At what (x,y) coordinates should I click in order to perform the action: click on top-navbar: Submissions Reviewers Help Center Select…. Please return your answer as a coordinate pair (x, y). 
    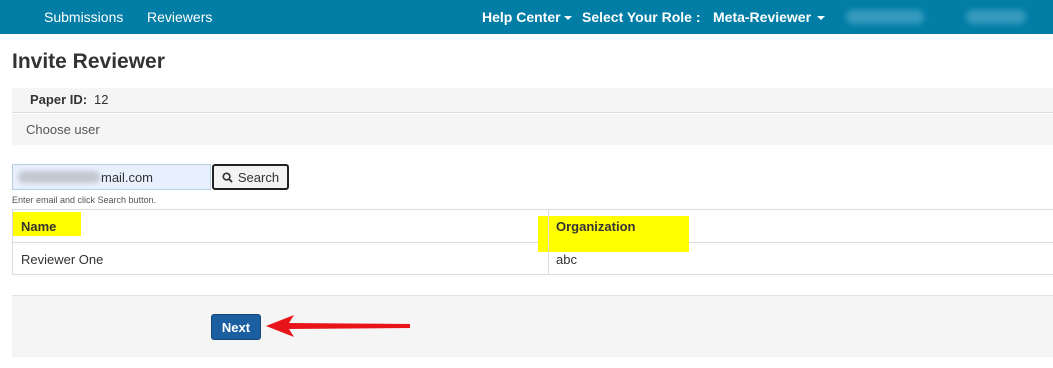
    Looking at the image, I should click on (526, 17).